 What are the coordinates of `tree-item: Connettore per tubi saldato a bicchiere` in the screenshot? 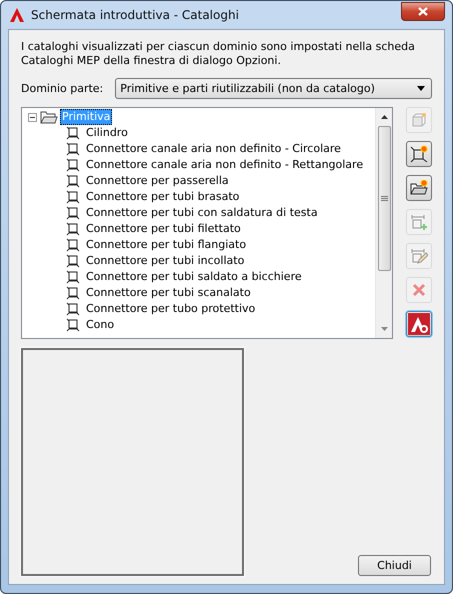 It's located at (194, 277).